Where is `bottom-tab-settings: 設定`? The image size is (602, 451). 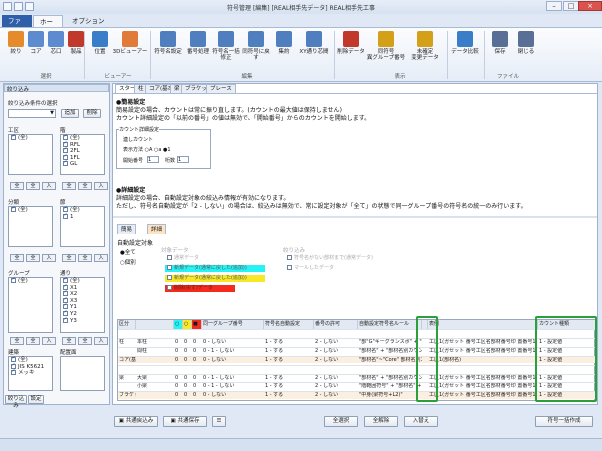
bottom-tab-settings: 設定 is located at coordinates (36, 399).